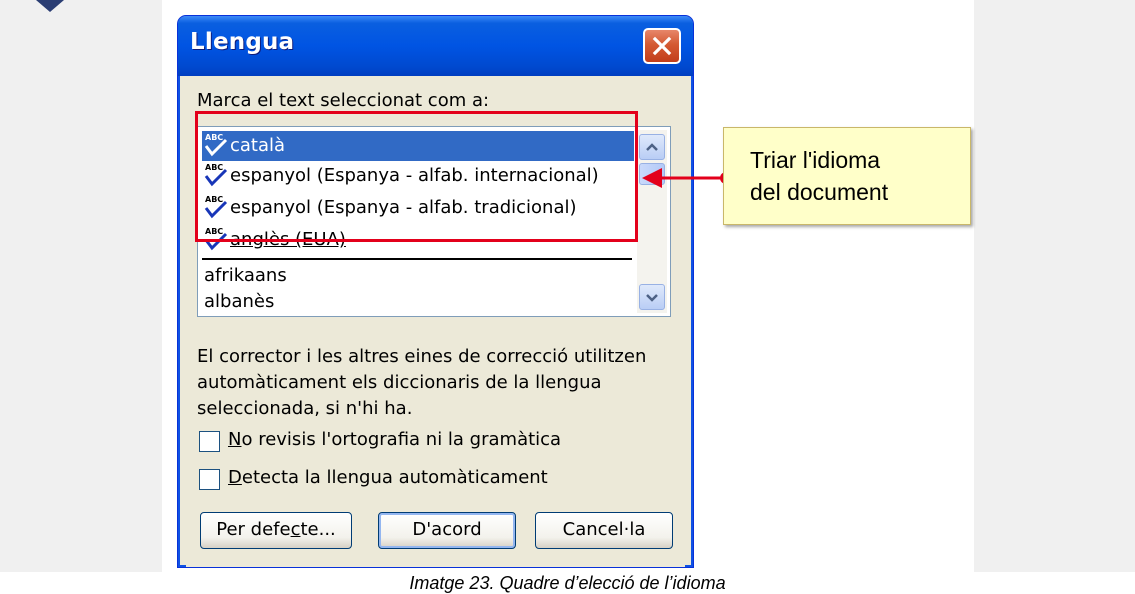  I want to click on list-separator, so click(417, 259).